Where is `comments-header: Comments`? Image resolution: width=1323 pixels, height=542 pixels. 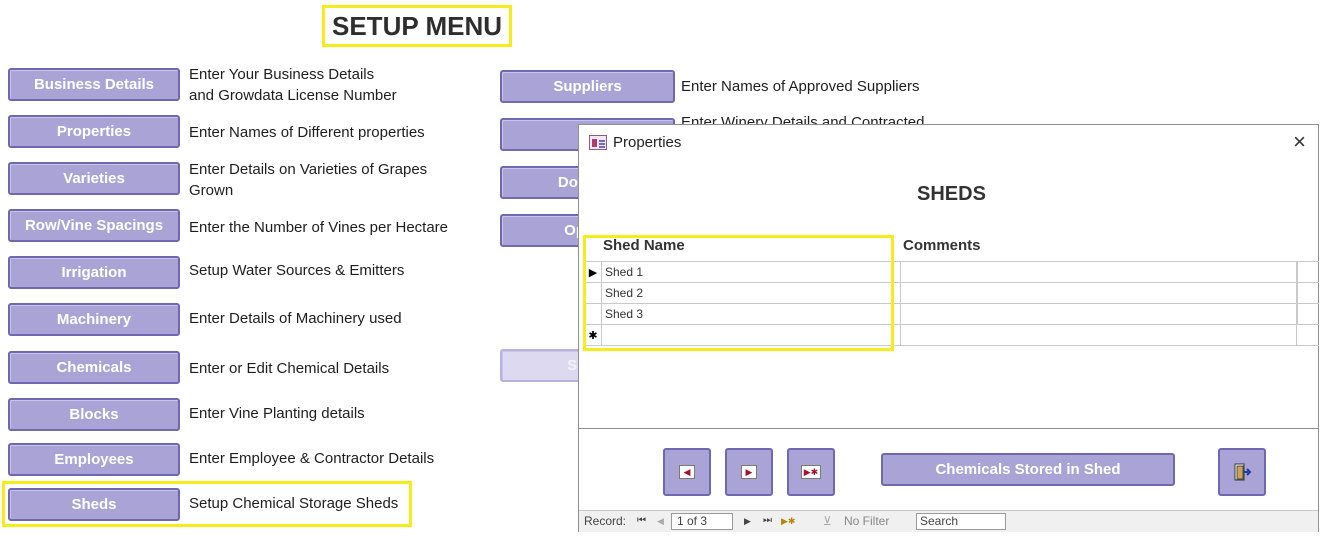
comments-header: Comments is located at coordinates (942, 245).